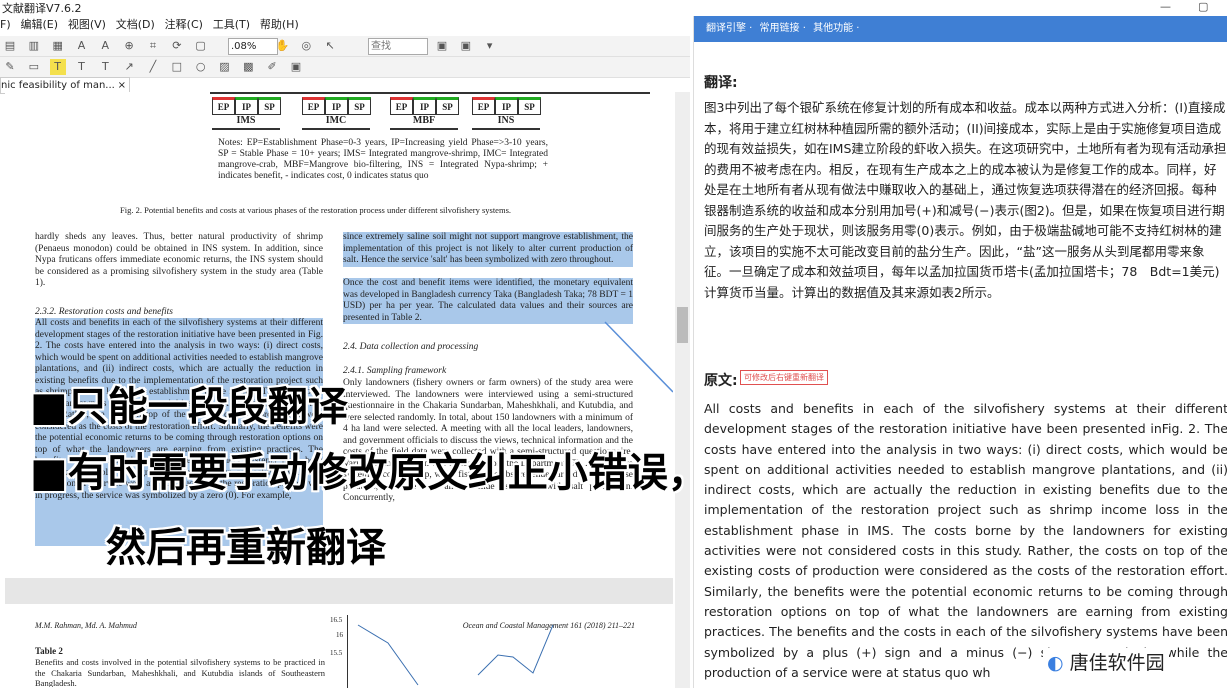 This screenshot has width=1227, height=688. Describe the element at coordinates (339, 591) in the screenshot. I see `page-separator` at that location.